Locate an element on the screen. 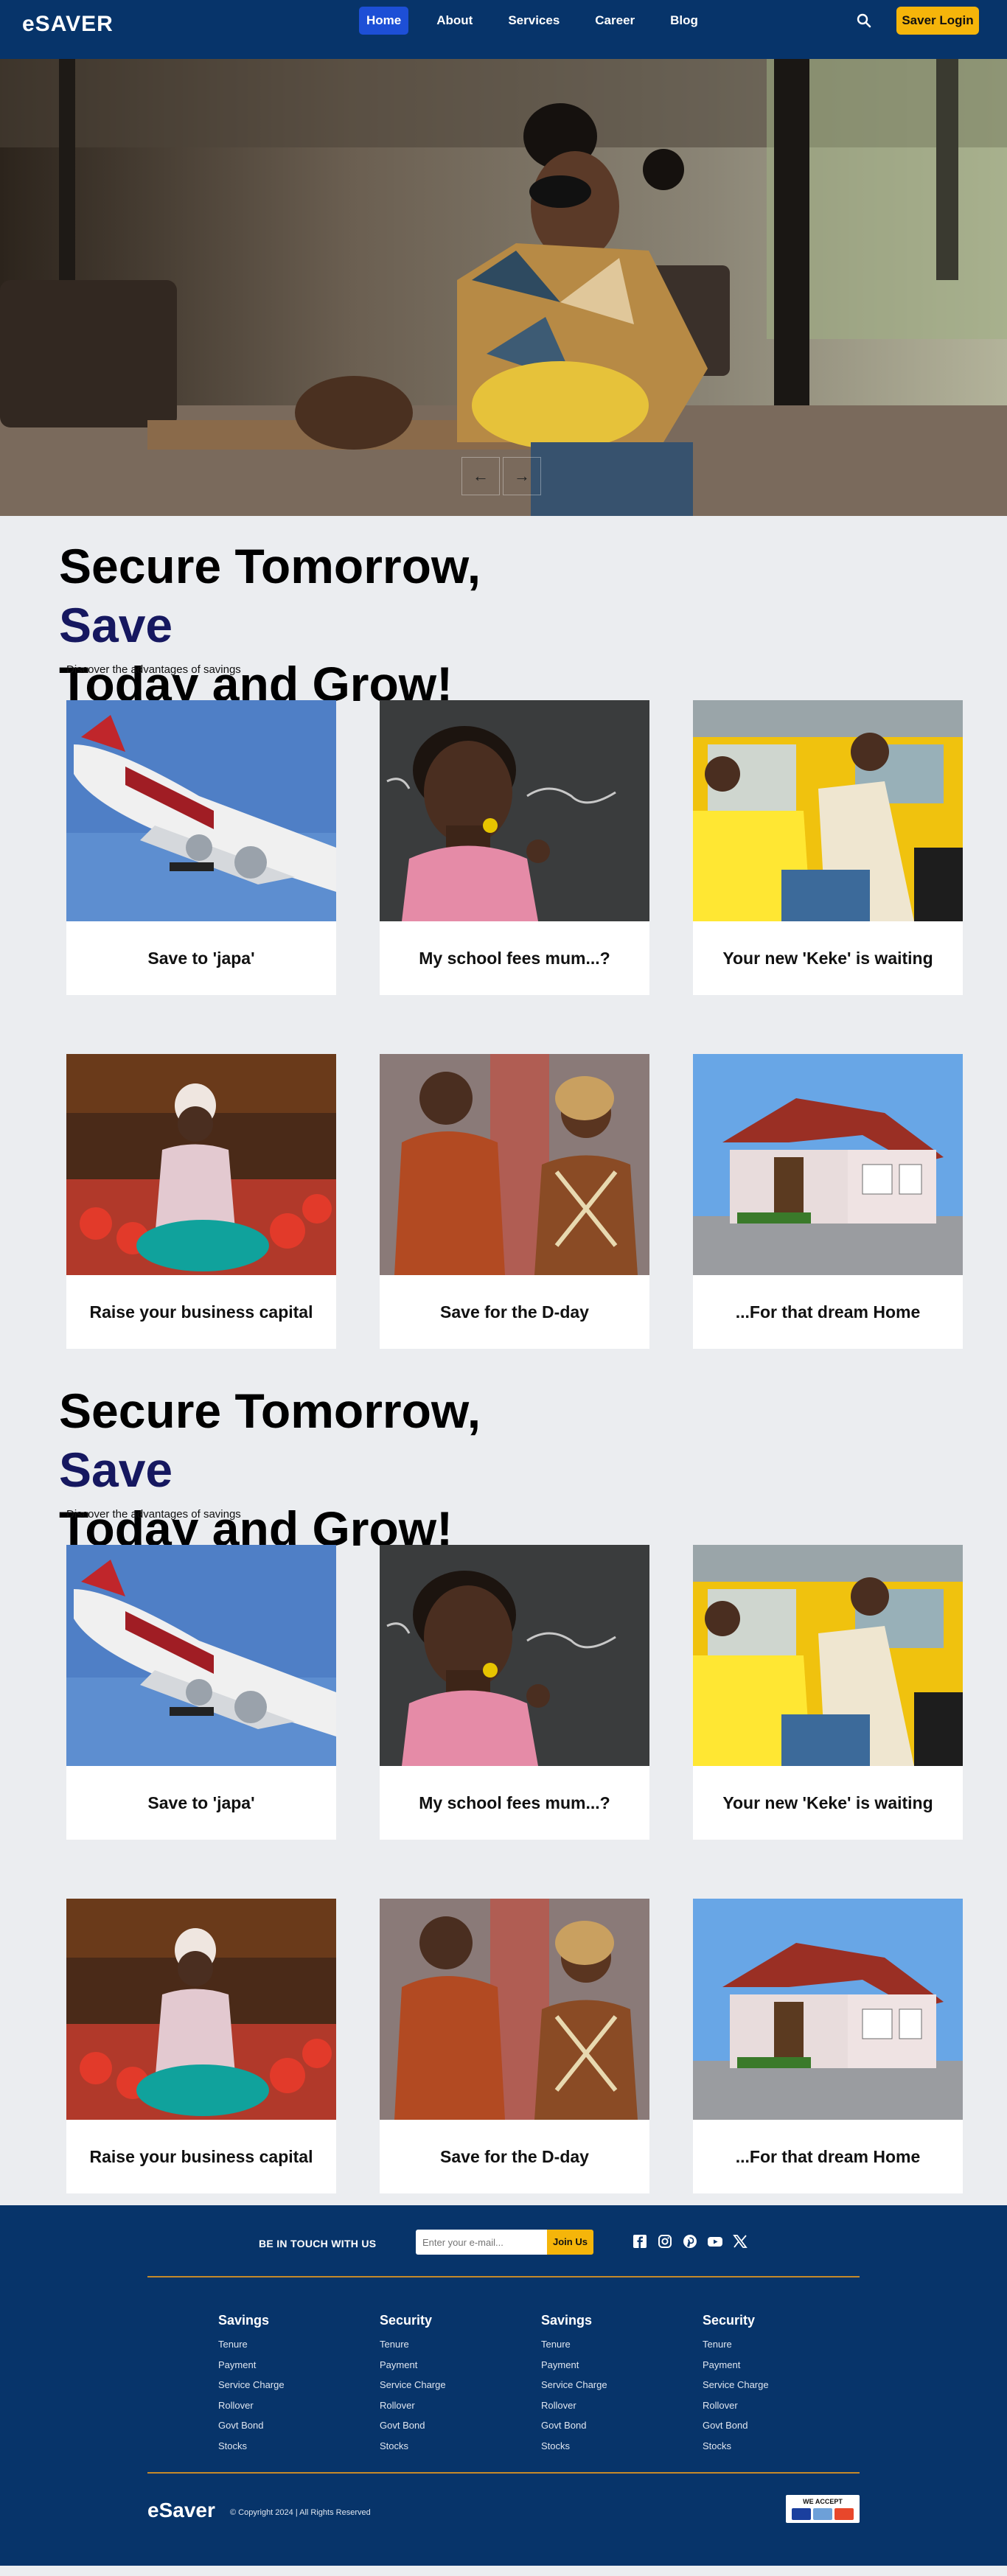 This screenshot has height=2576, width=1007. nav-career: Career is located at coordinates (615, 21).